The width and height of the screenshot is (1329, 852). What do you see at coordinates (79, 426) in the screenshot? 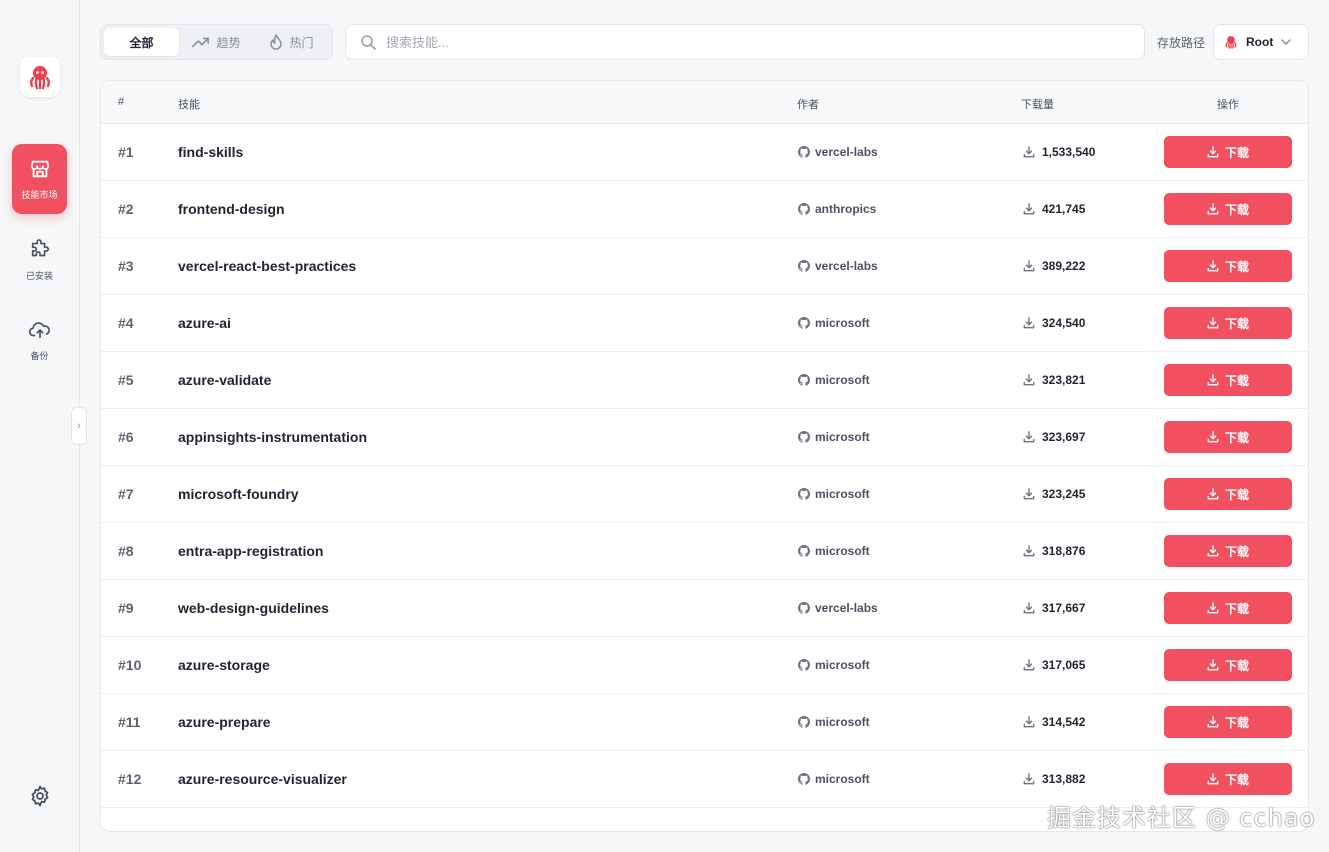
I see `sidebar-collapse-toggle: ›` at bounding box center [79, 426].